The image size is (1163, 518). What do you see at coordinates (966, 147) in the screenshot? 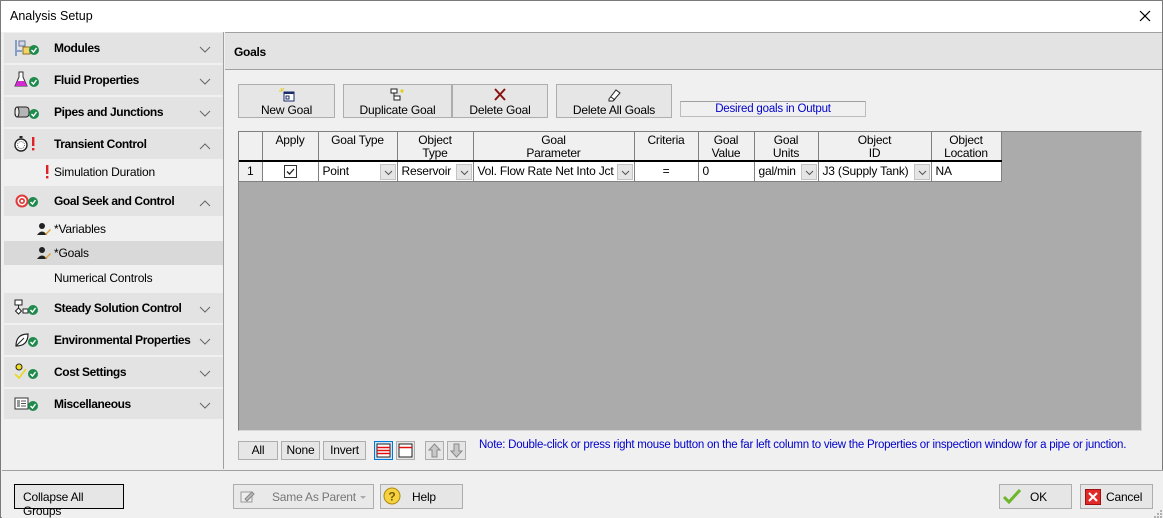
I see `column-header-object-location: Object Location` at bounding box center [966, 147].